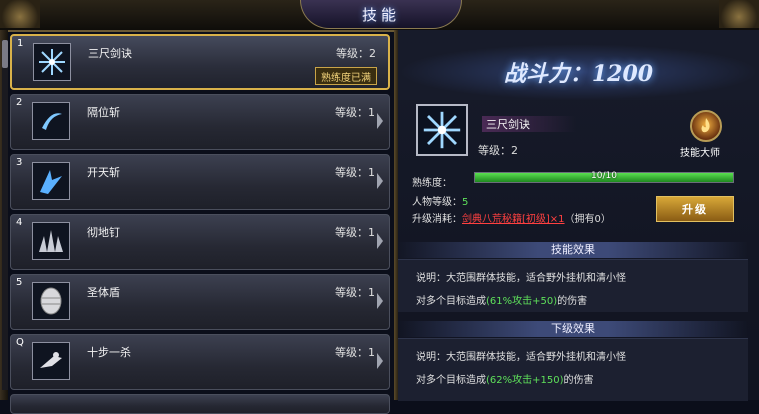  I want to click on flame-orb-icon, so click(706, 126).